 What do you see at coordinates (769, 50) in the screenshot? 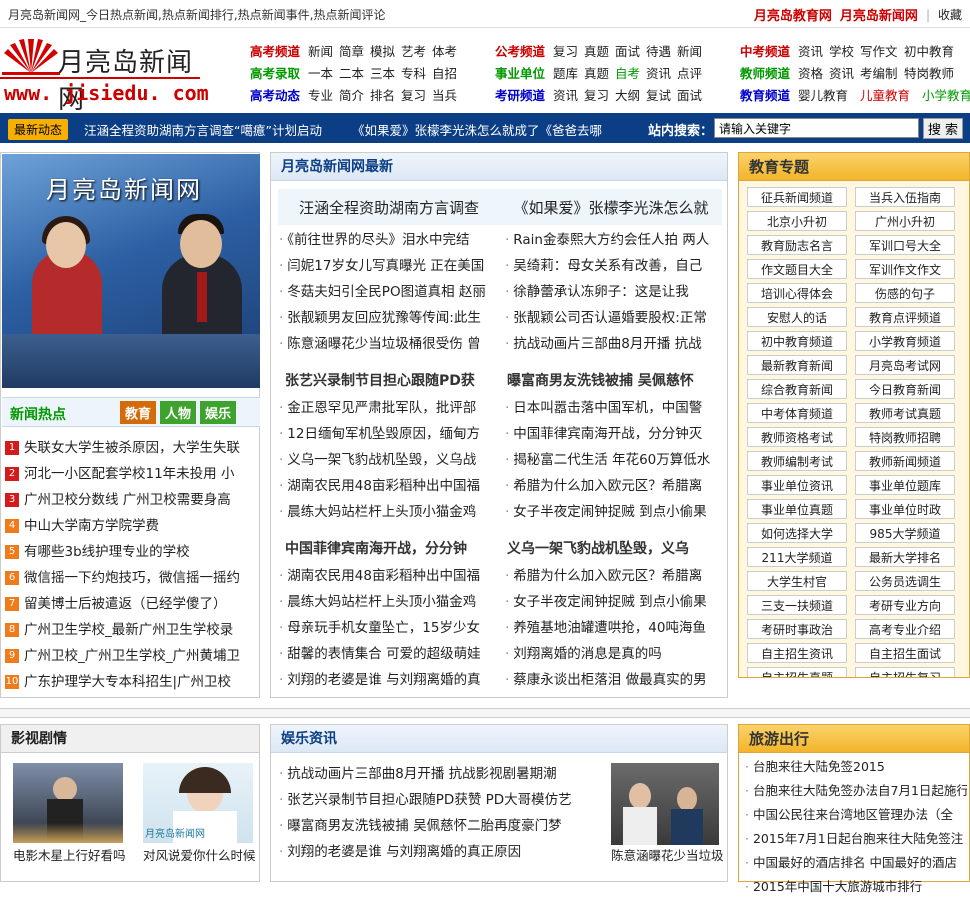
I see `nav-head-zhongkao: 中考频道` at bounding box center [769, 50].